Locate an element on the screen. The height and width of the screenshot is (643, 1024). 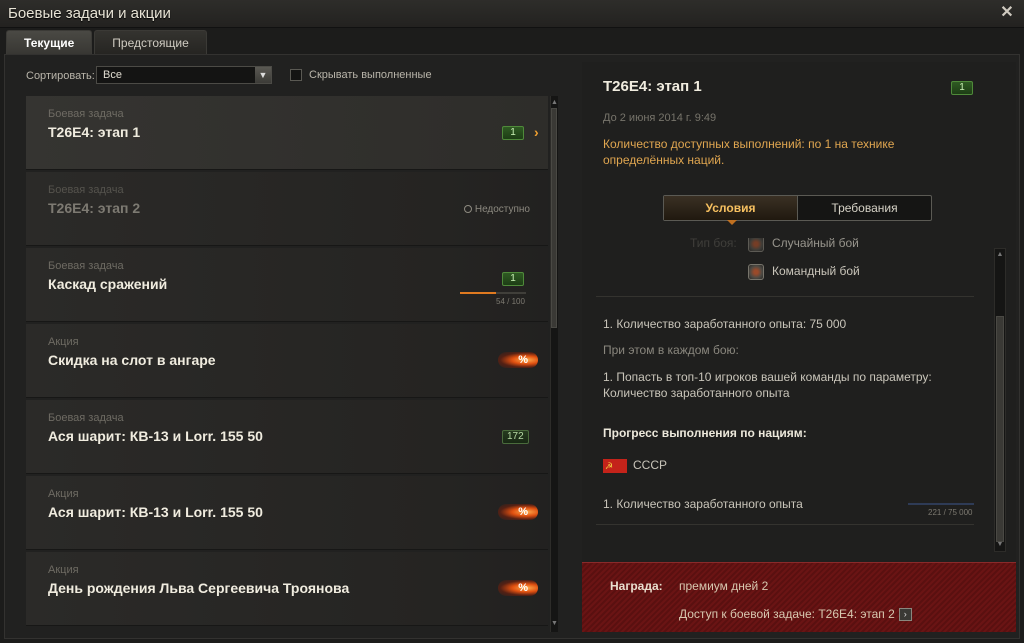
detail-subtabs: Условия Требования is located at coordinates (797, 208).